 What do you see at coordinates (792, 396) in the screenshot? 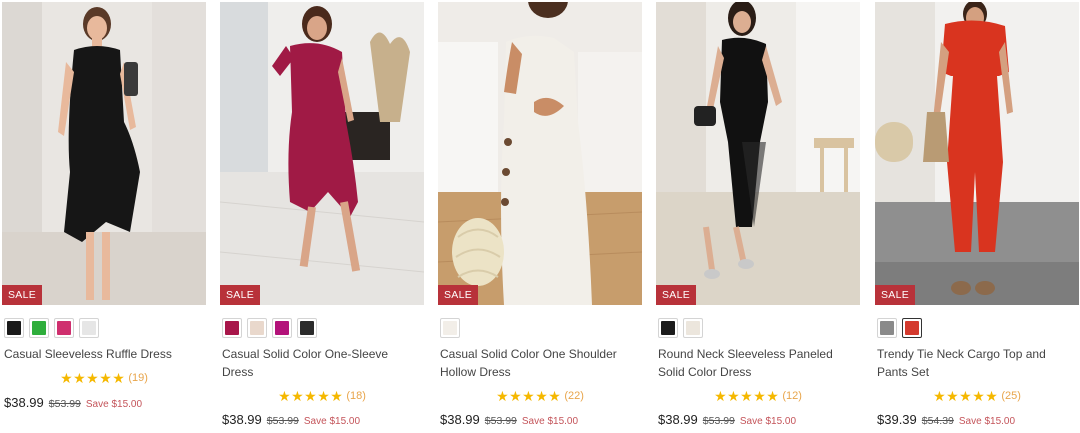
I see `review-count: (12)` at bounding box center [792, 396].